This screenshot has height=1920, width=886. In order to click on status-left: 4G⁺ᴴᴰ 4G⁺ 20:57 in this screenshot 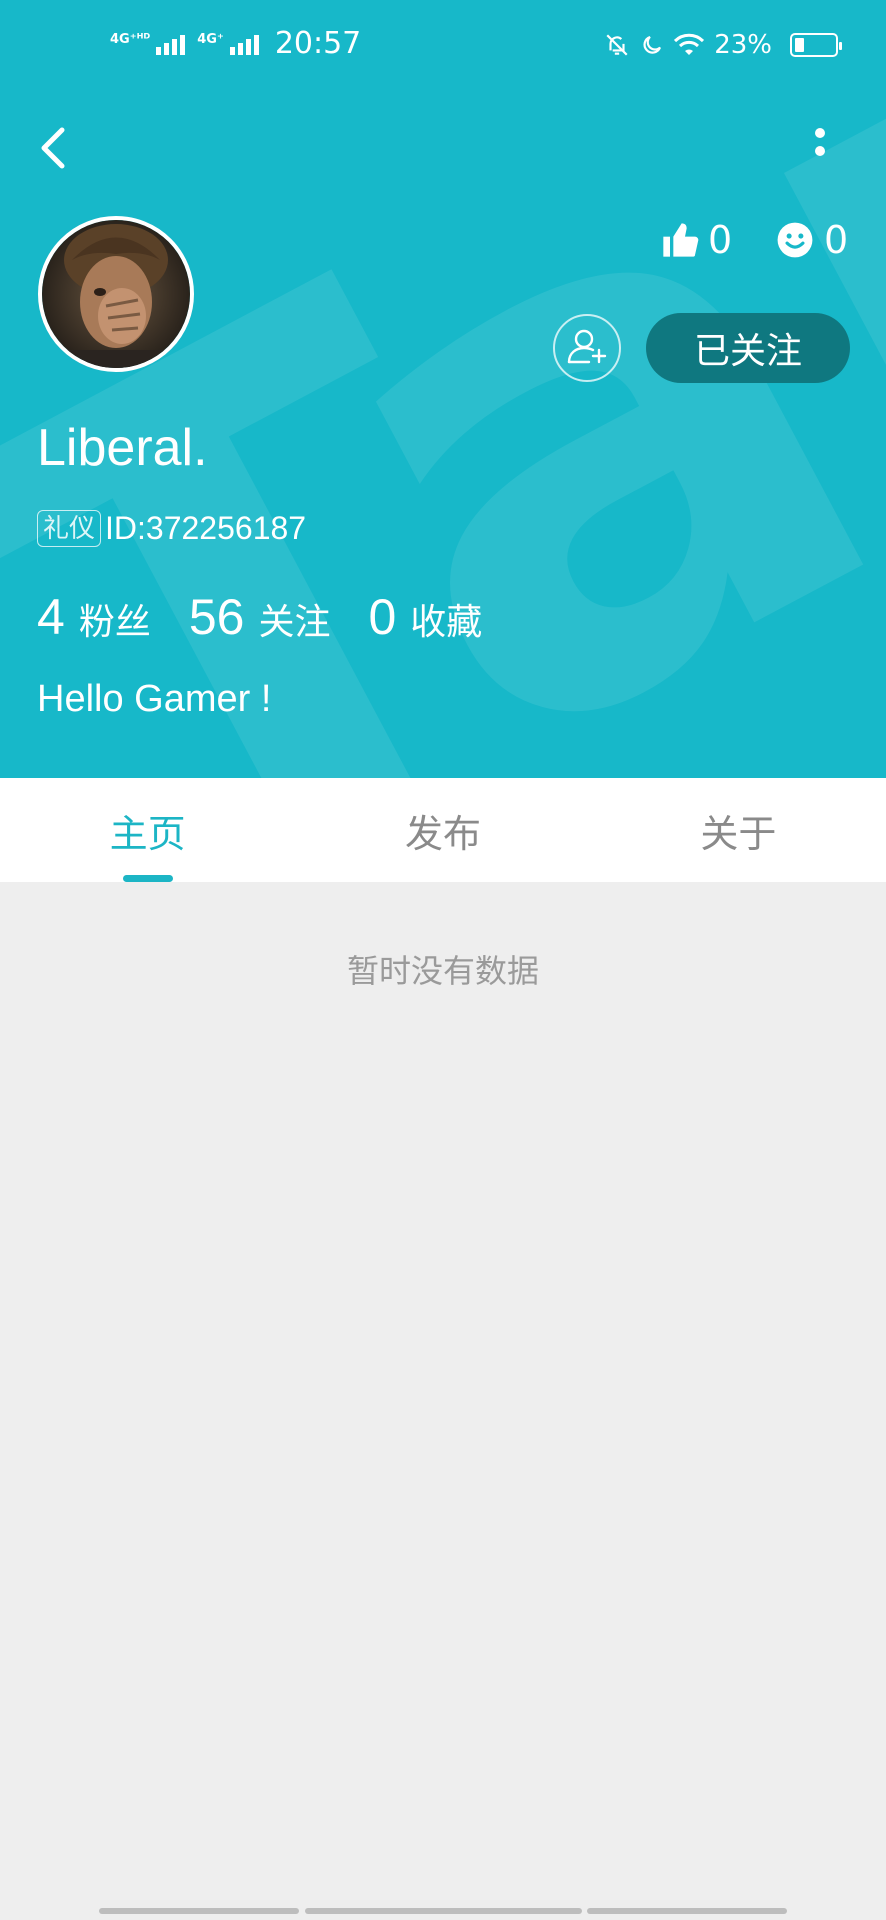, I will do `click(235, 43)`.